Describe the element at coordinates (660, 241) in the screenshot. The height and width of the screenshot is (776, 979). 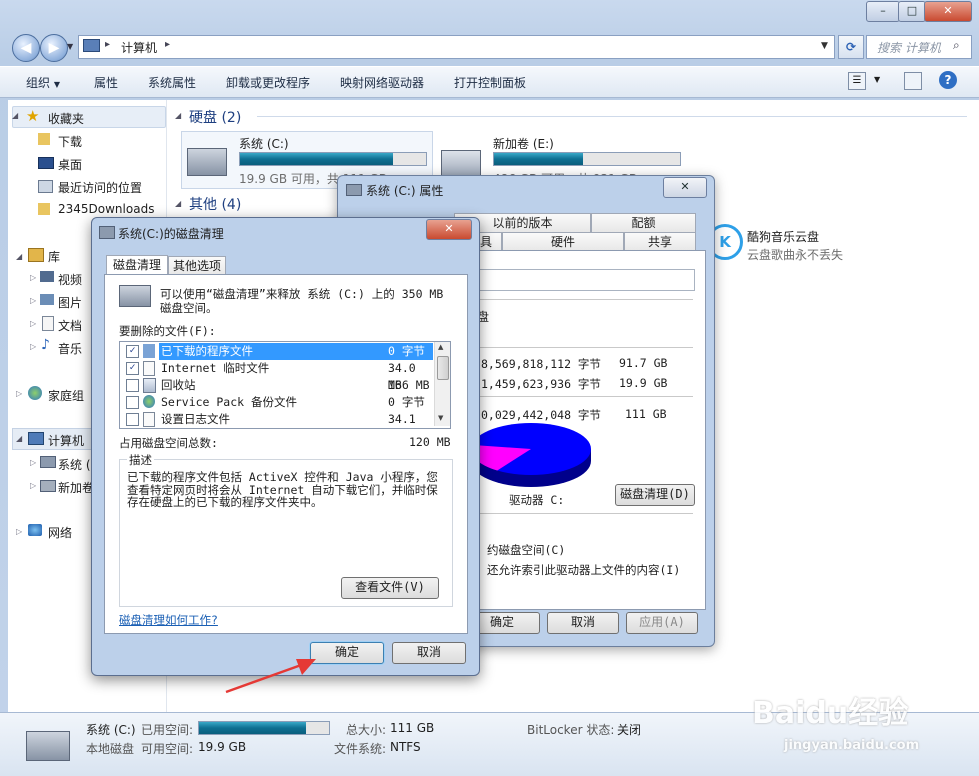
I see `tab-sharing: 共享` at that location.